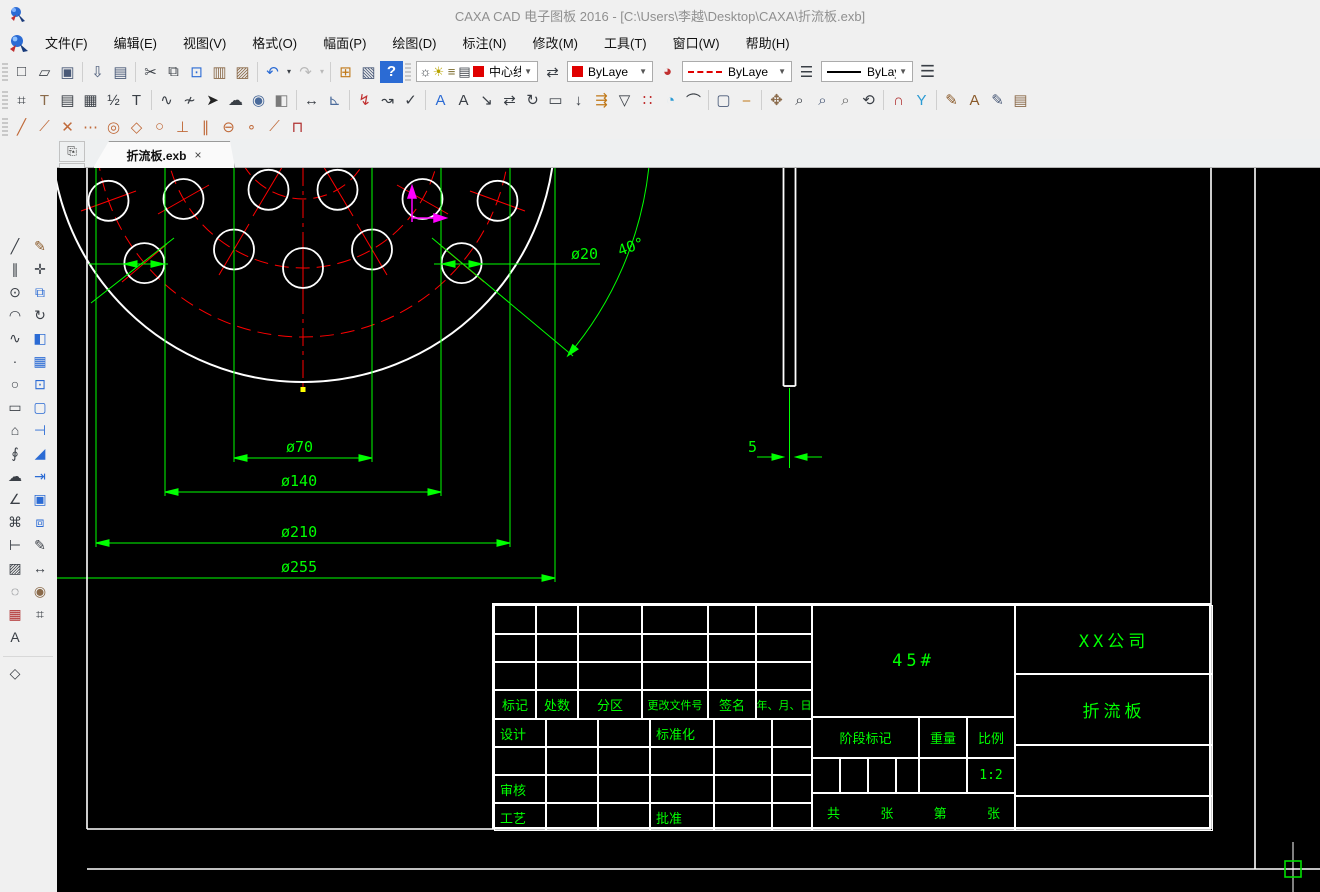 This screenshot has height=892, width=1320. What do you see at coordinates (67, 127) in the screenshot?
I see `snap-intersection-icon: ✕` at bounding box center [67, 127].